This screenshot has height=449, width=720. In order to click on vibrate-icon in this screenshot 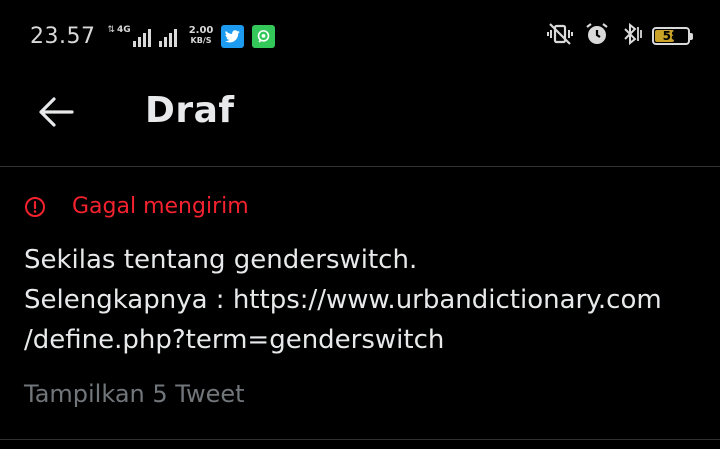, I will do `click(560, 36)`.